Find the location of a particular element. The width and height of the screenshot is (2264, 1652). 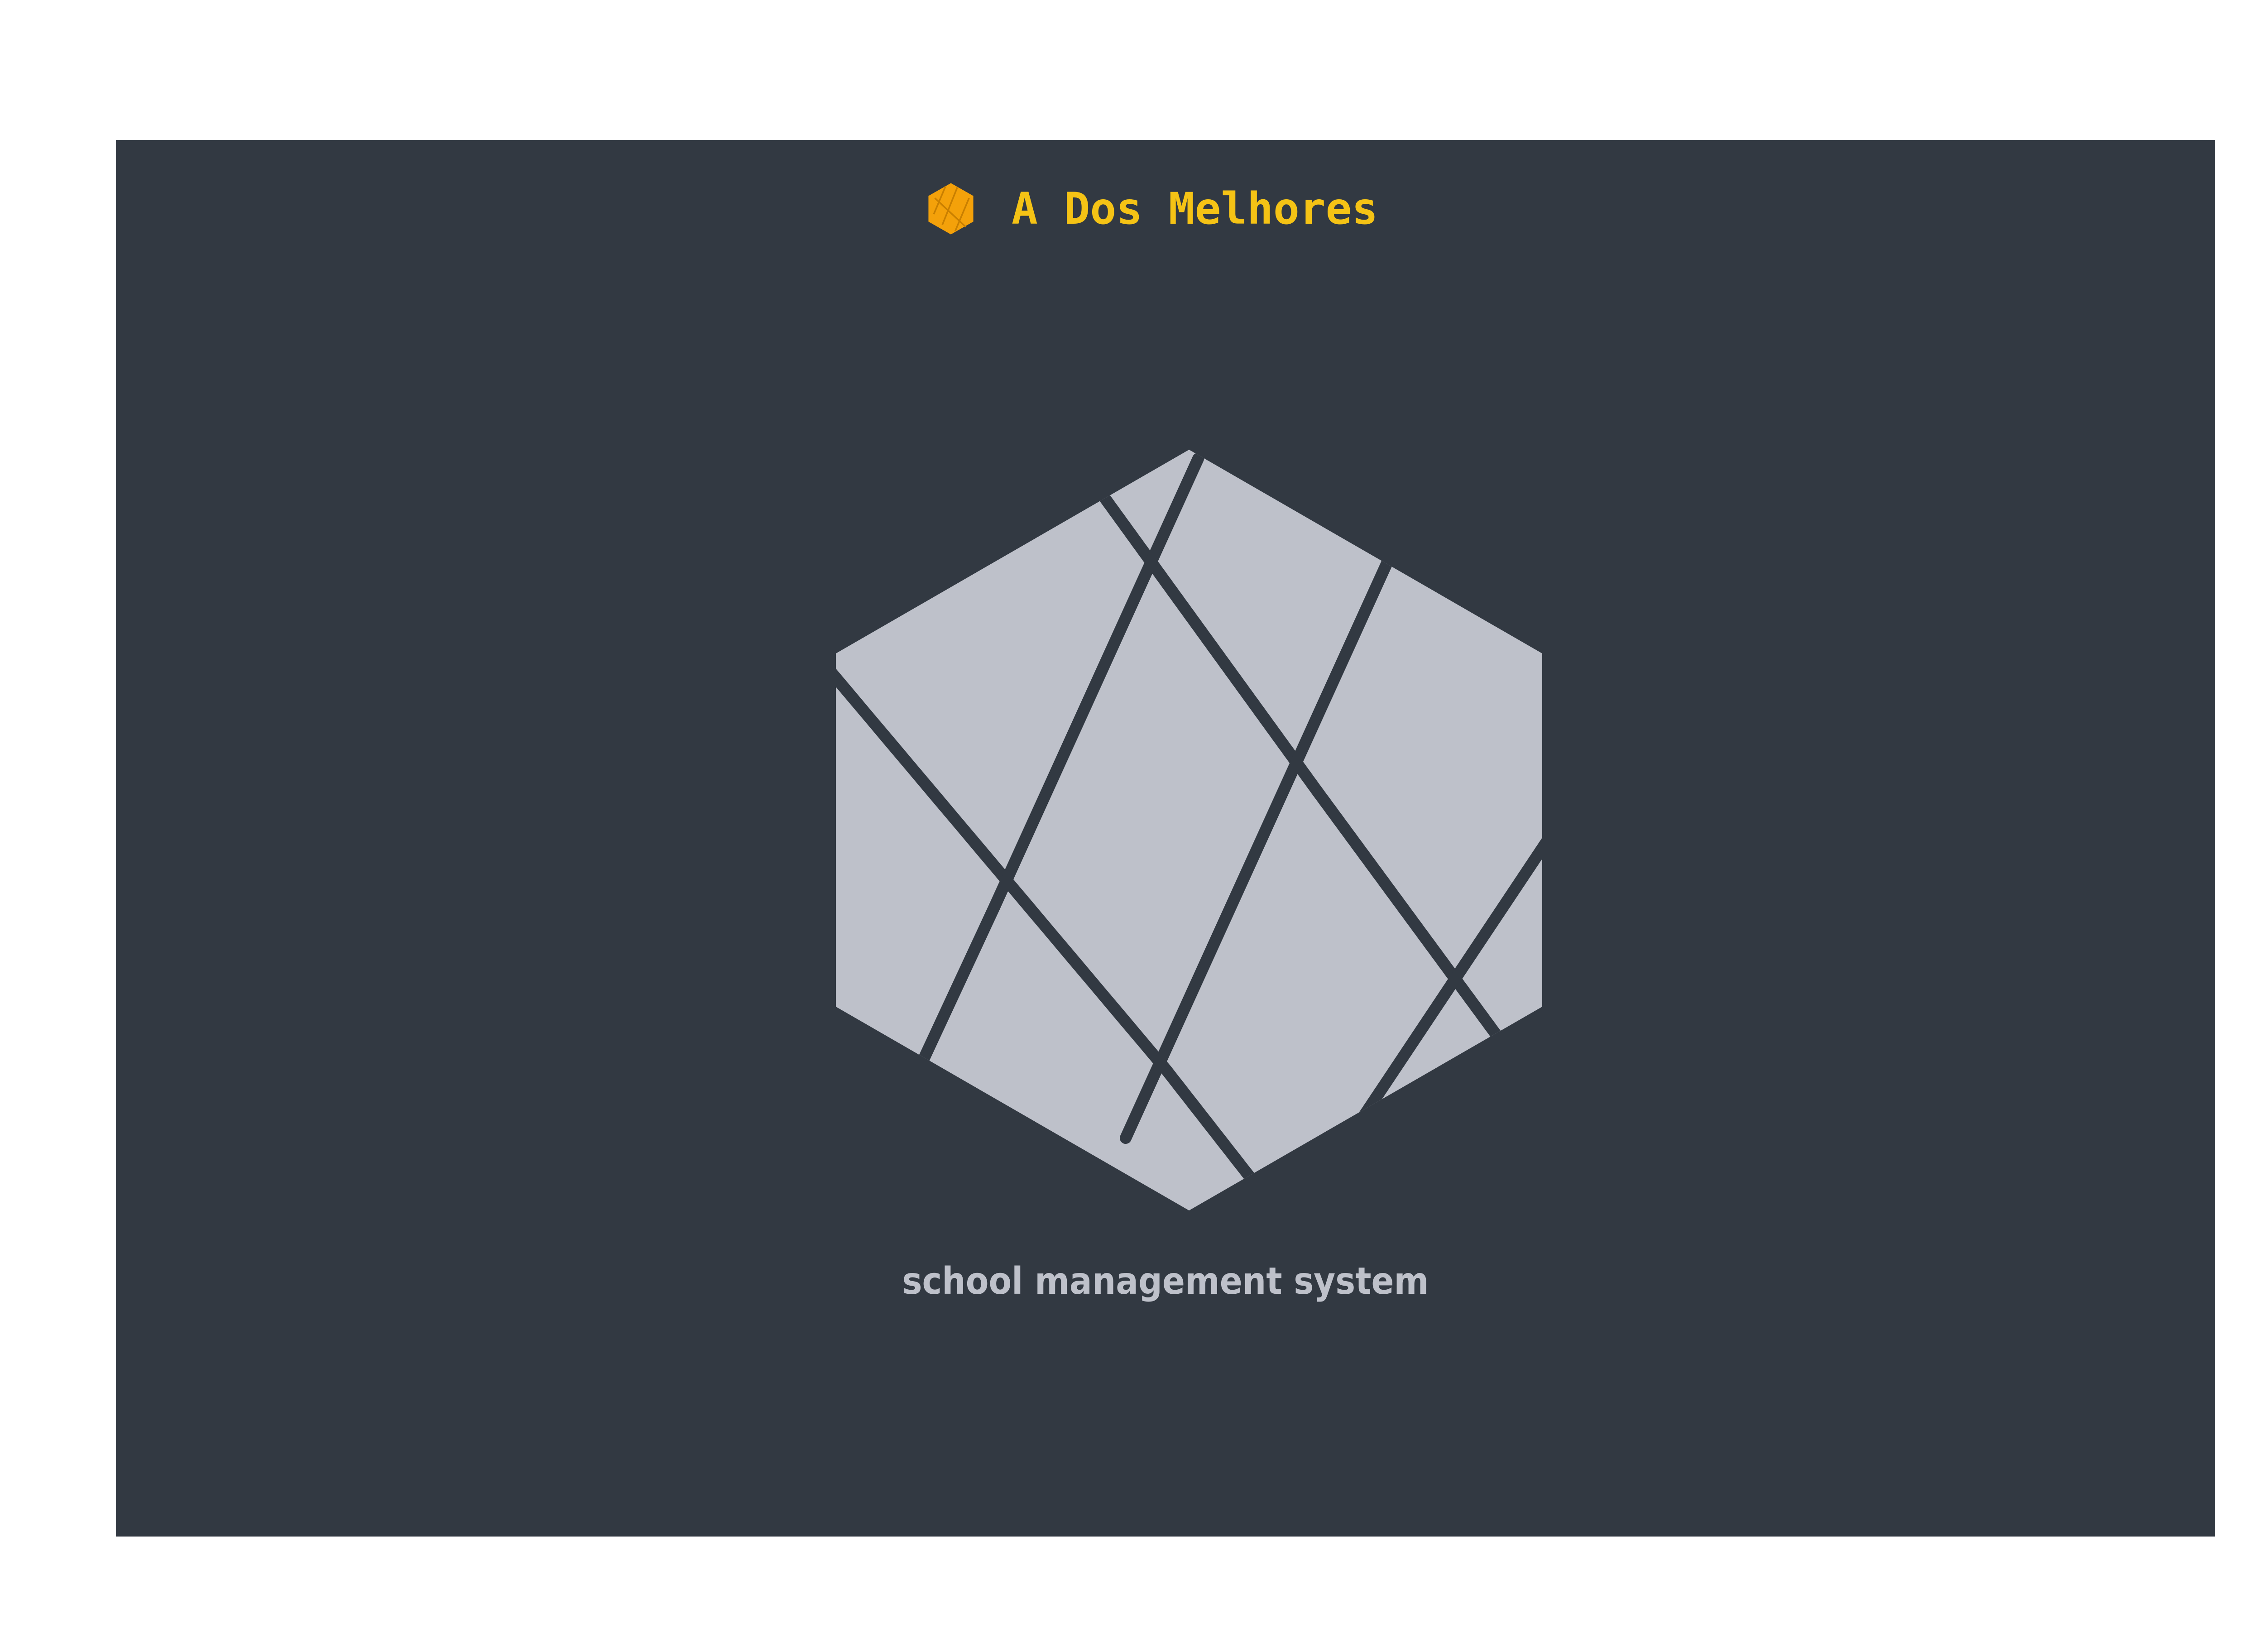

app-name: A Dos Melhores is located at coordinates (1195, 208).